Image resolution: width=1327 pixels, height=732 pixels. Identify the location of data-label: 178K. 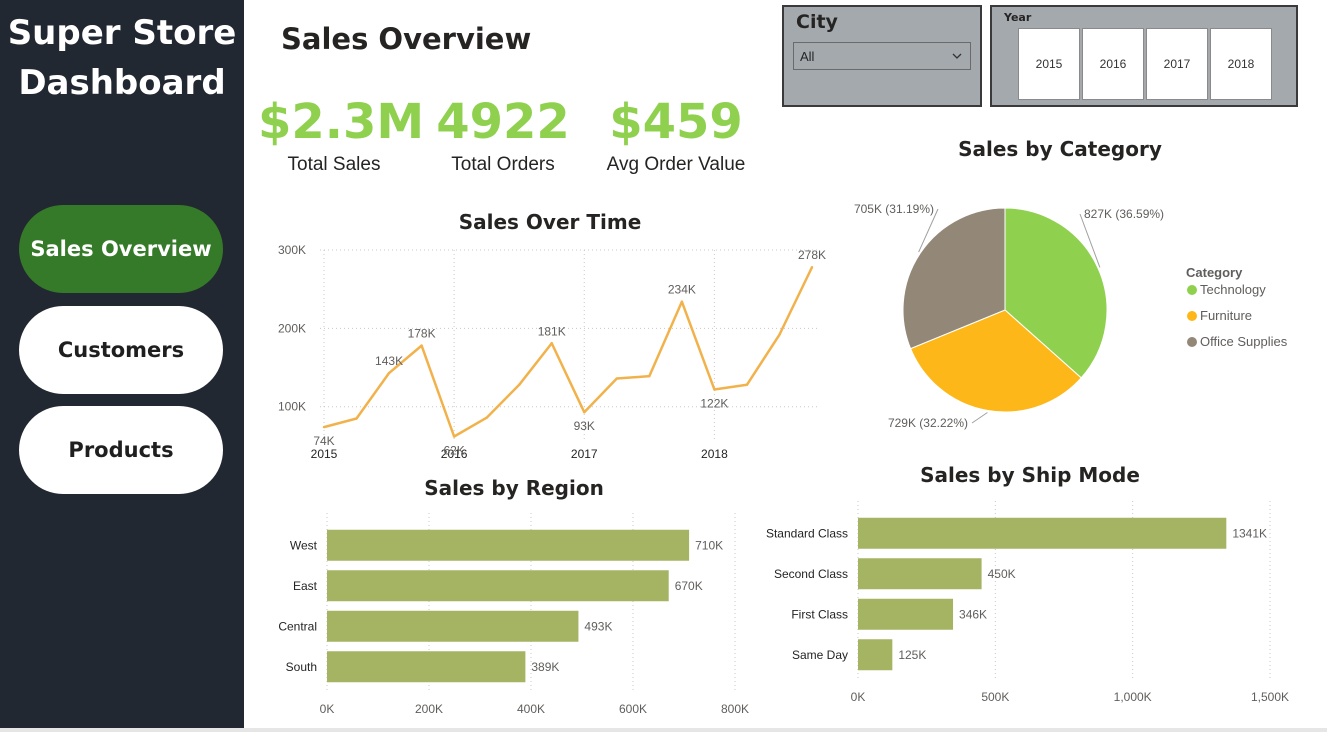
(422, 334).